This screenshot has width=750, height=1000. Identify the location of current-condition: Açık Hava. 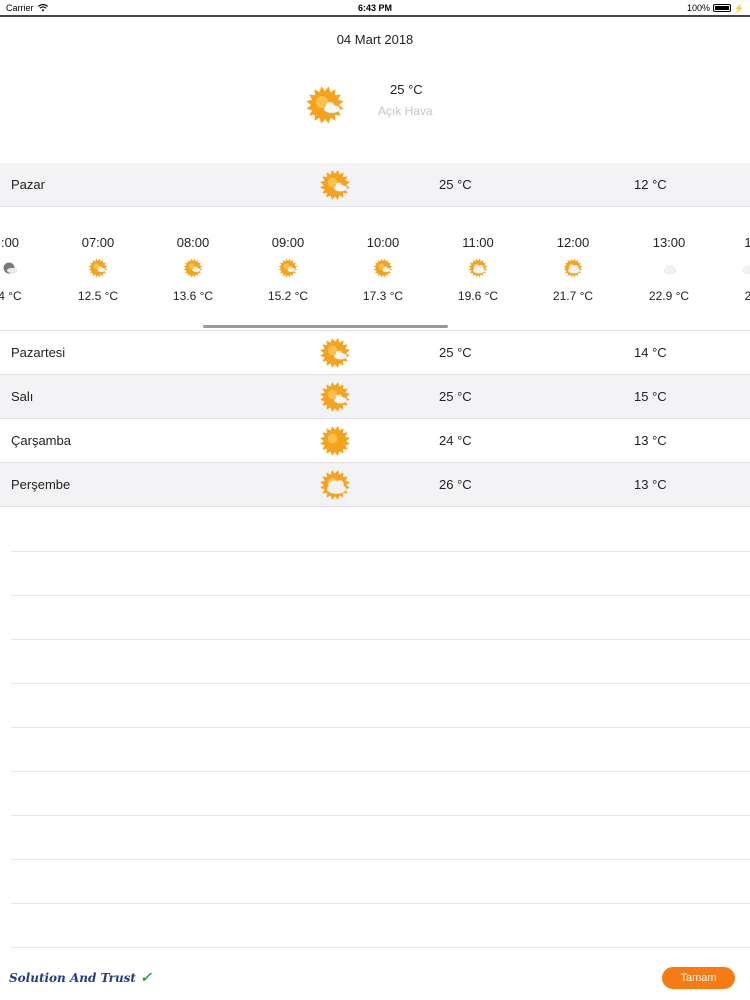
(405, 111).